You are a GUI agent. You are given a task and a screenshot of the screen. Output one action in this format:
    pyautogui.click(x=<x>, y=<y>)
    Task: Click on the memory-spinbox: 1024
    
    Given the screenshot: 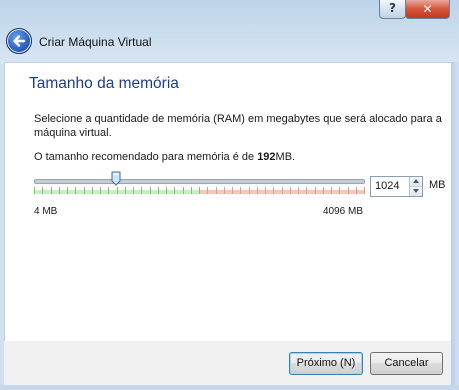 What is the action you would take?
    pyautogui.click(x=396, y=186)
    